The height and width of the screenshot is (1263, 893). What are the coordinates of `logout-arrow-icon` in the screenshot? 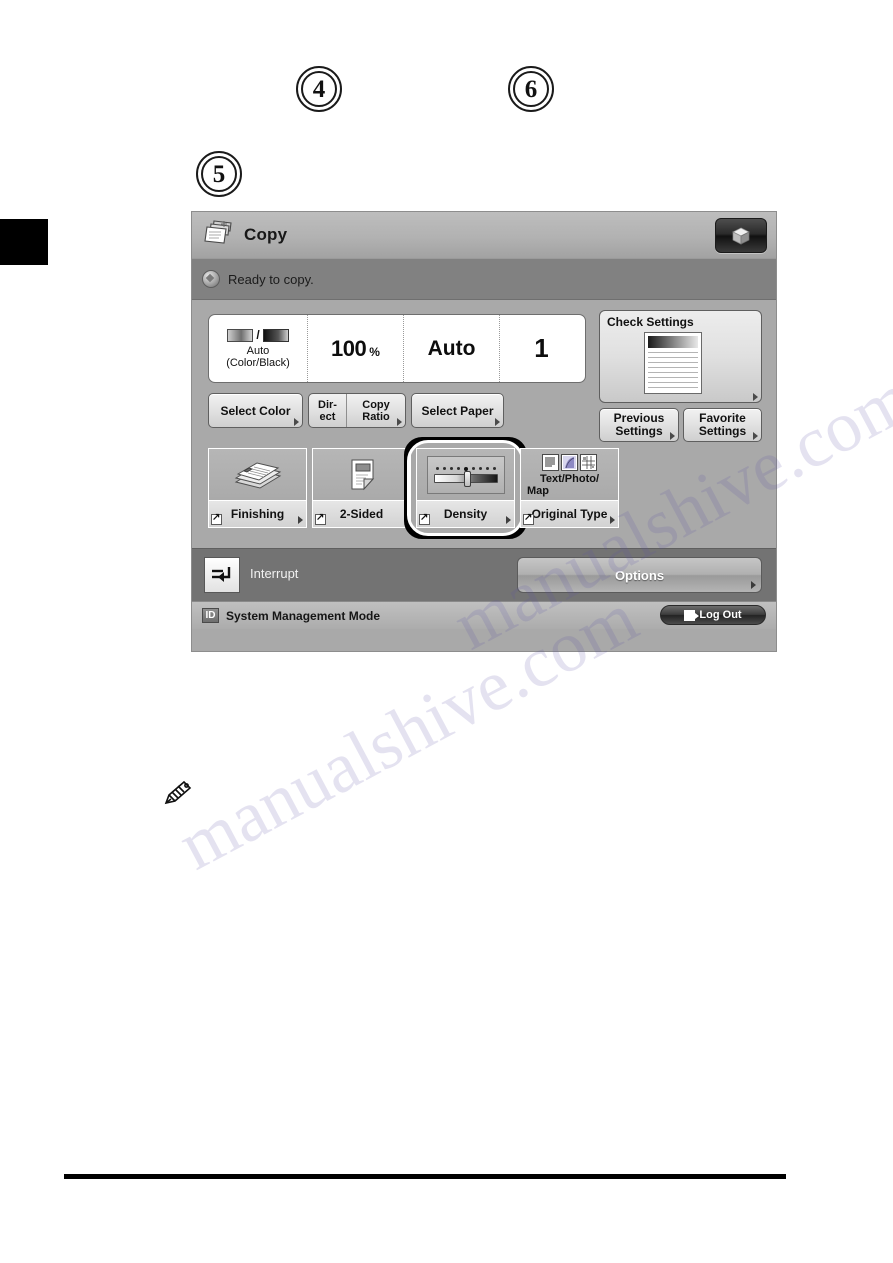 It's located at (692, 615).